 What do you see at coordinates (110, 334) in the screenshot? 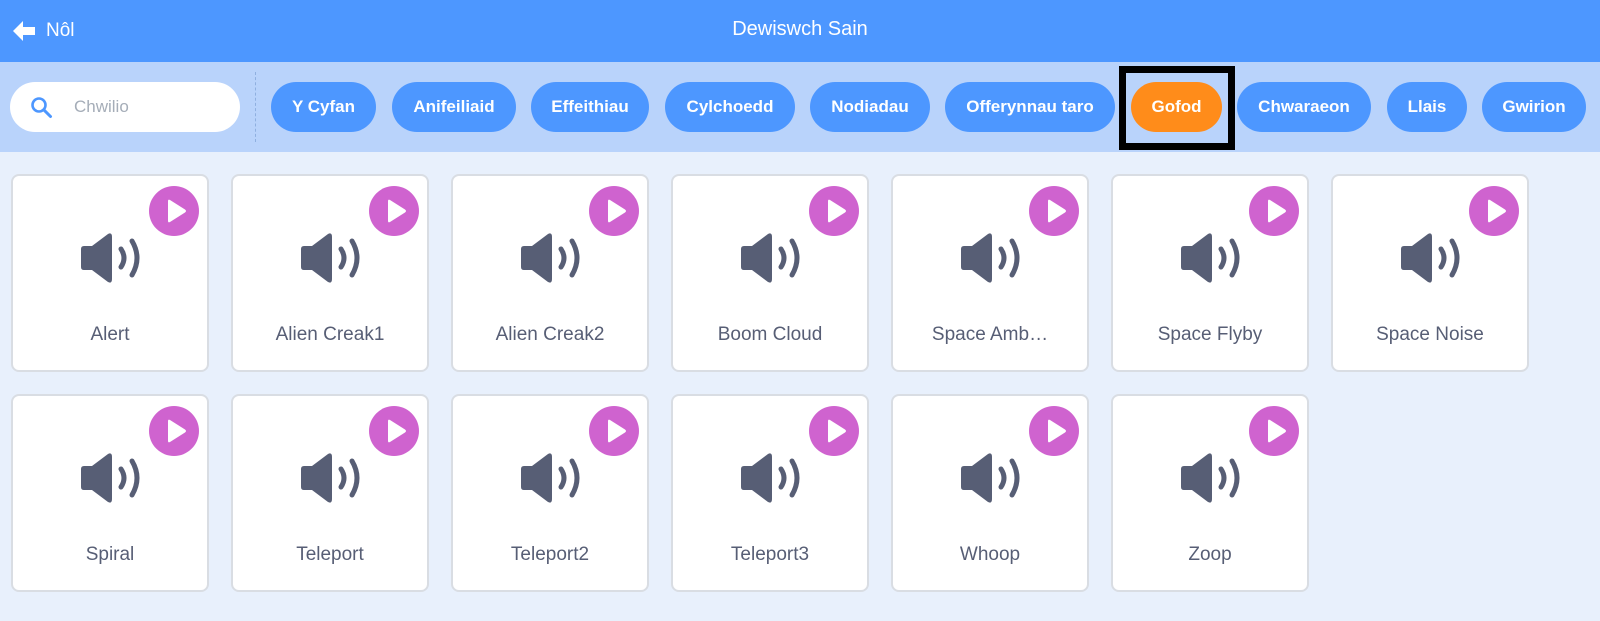
I see `sound-name: Alert` at bounding box center [110, 334].